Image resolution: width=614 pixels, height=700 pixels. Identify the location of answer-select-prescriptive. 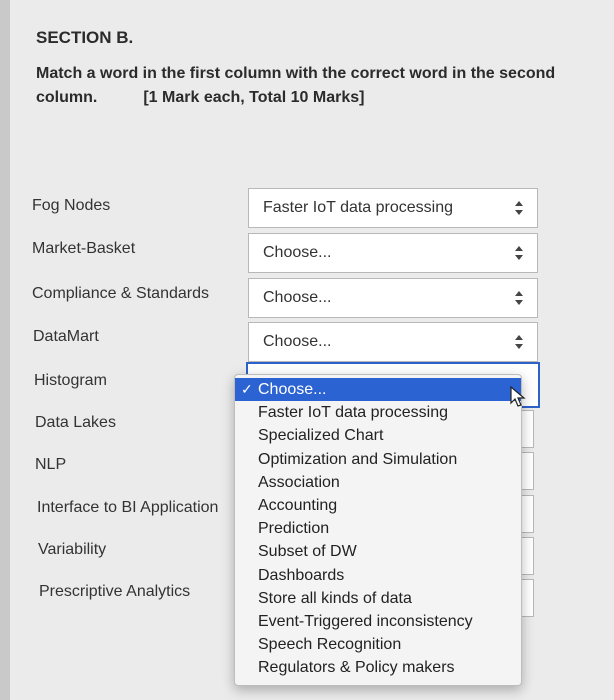
(527, 598).